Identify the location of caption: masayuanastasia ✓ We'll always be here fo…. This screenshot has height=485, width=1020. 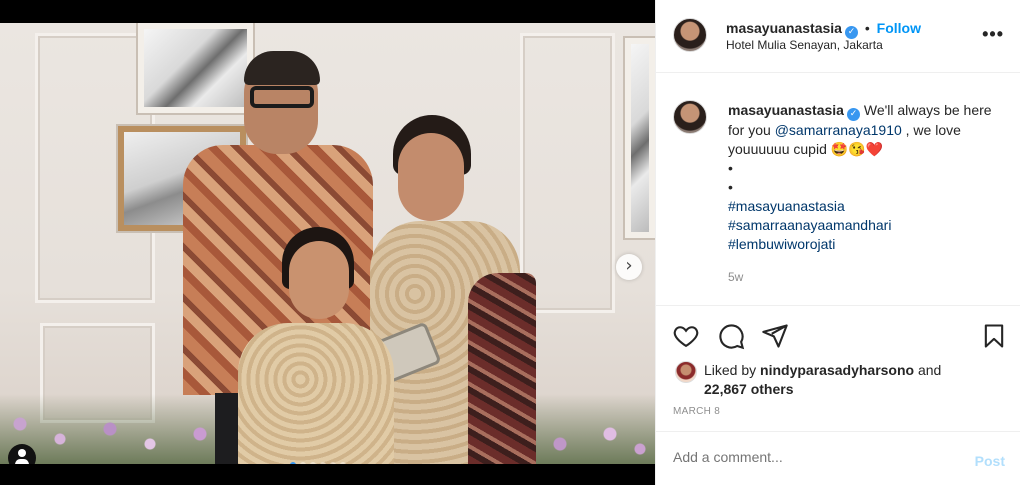
(863, 177).